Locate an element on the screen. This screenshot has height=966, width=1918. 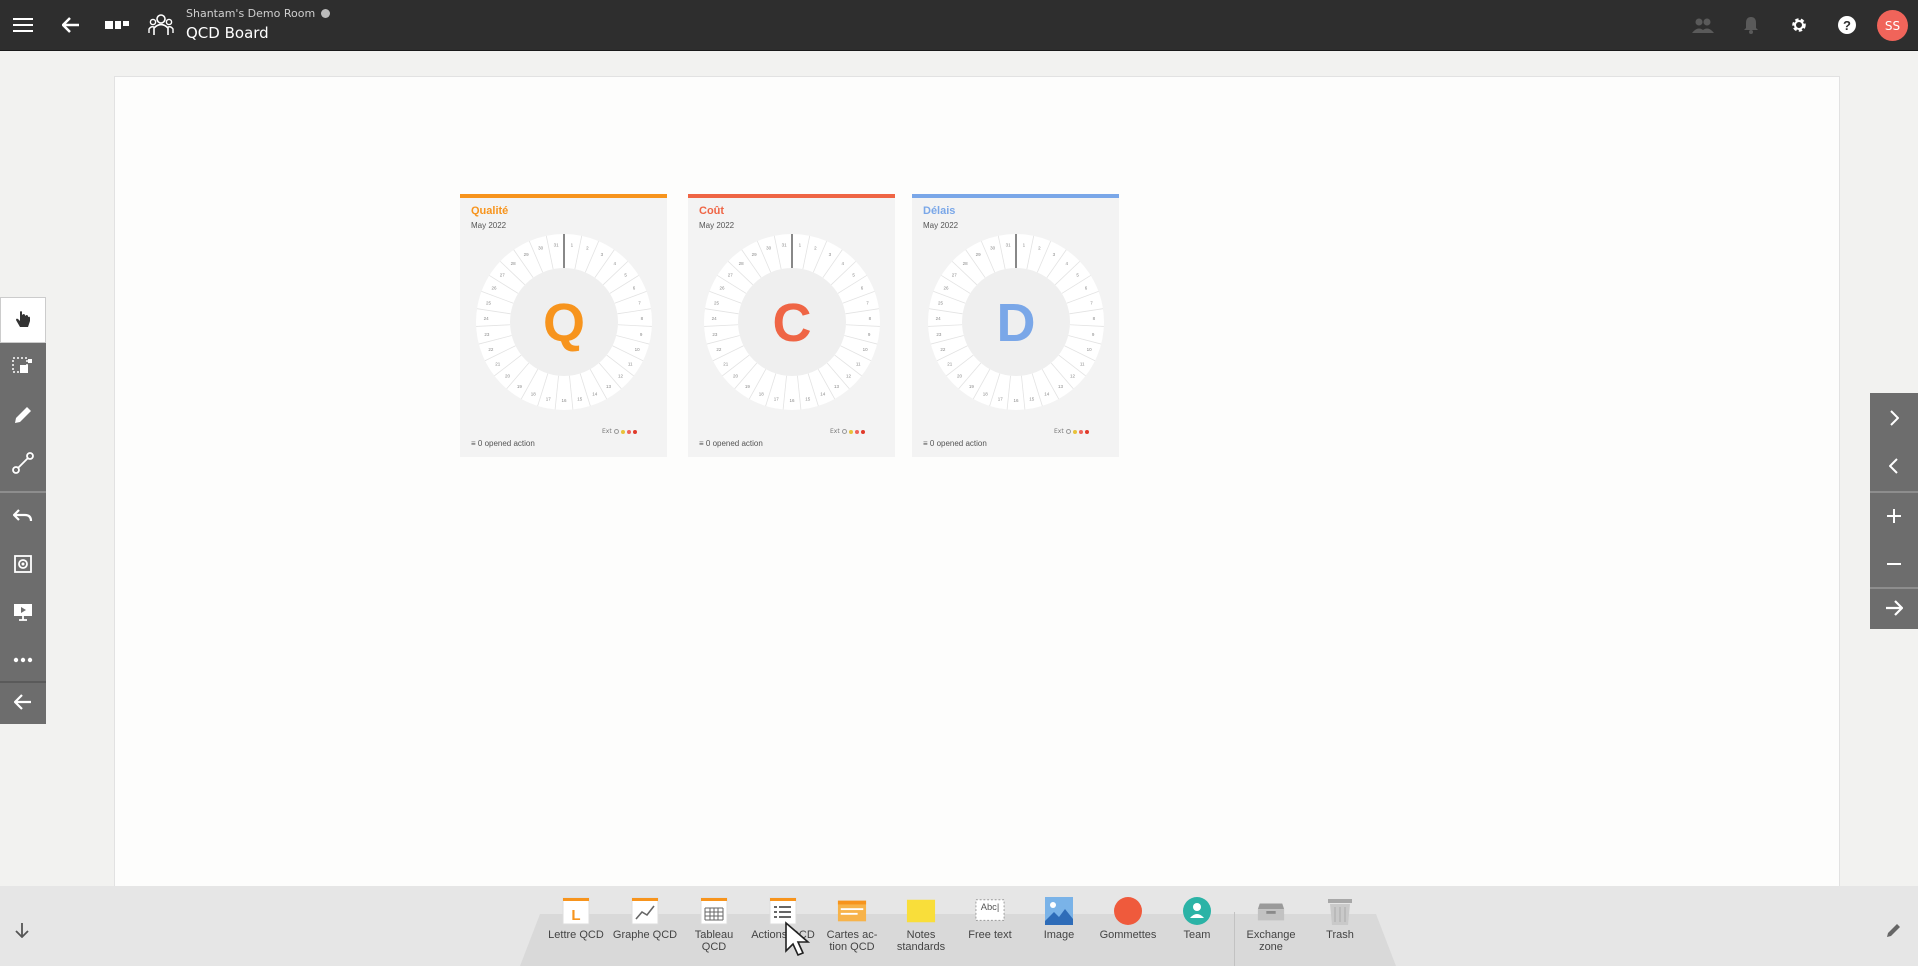
tray-item-graphe-qcd: Graphe QCD is located at coordinates (645, 918).